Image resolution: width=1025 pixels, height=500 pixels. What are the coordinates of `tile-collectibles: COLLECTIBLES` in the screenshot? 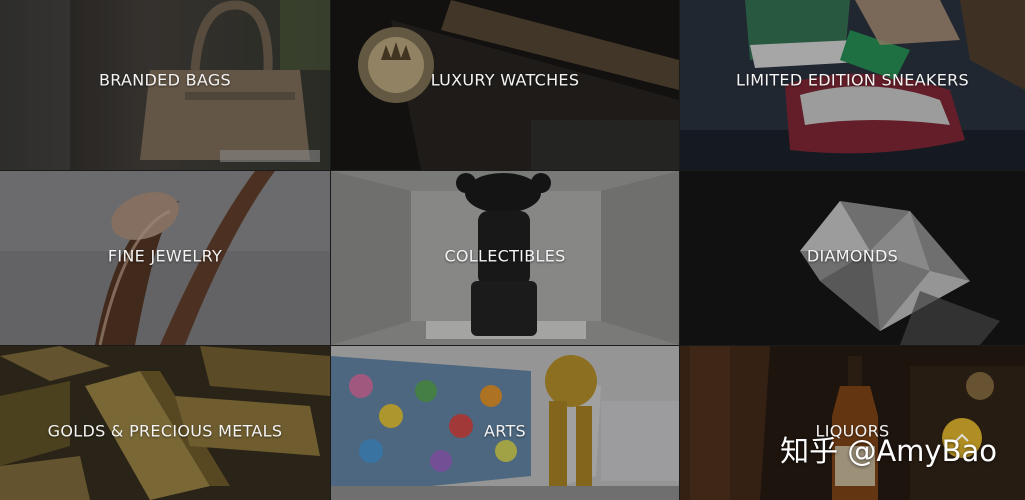 It's located at (505, 258).